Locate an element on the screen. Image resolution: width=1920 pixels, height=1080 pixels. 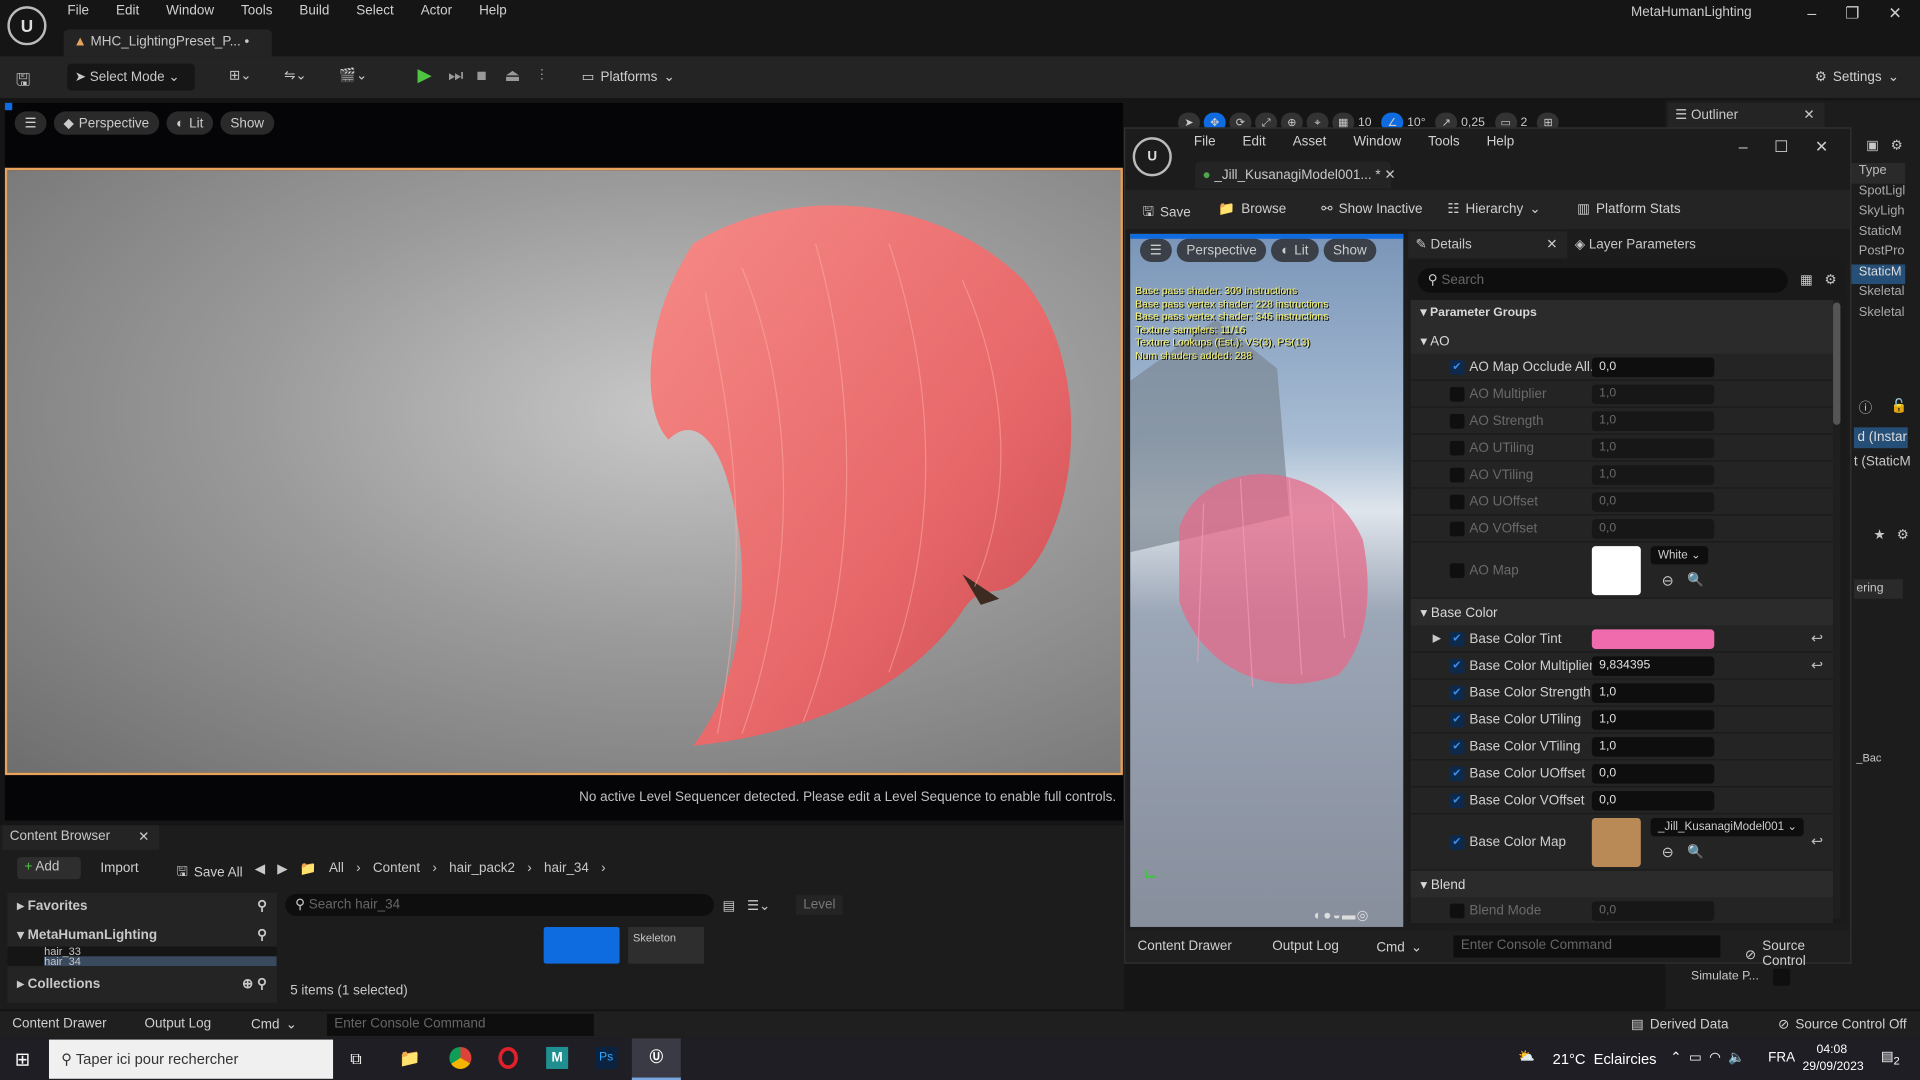
reset-to-default-icon: ↩ is located at coordinates (1817, 841).